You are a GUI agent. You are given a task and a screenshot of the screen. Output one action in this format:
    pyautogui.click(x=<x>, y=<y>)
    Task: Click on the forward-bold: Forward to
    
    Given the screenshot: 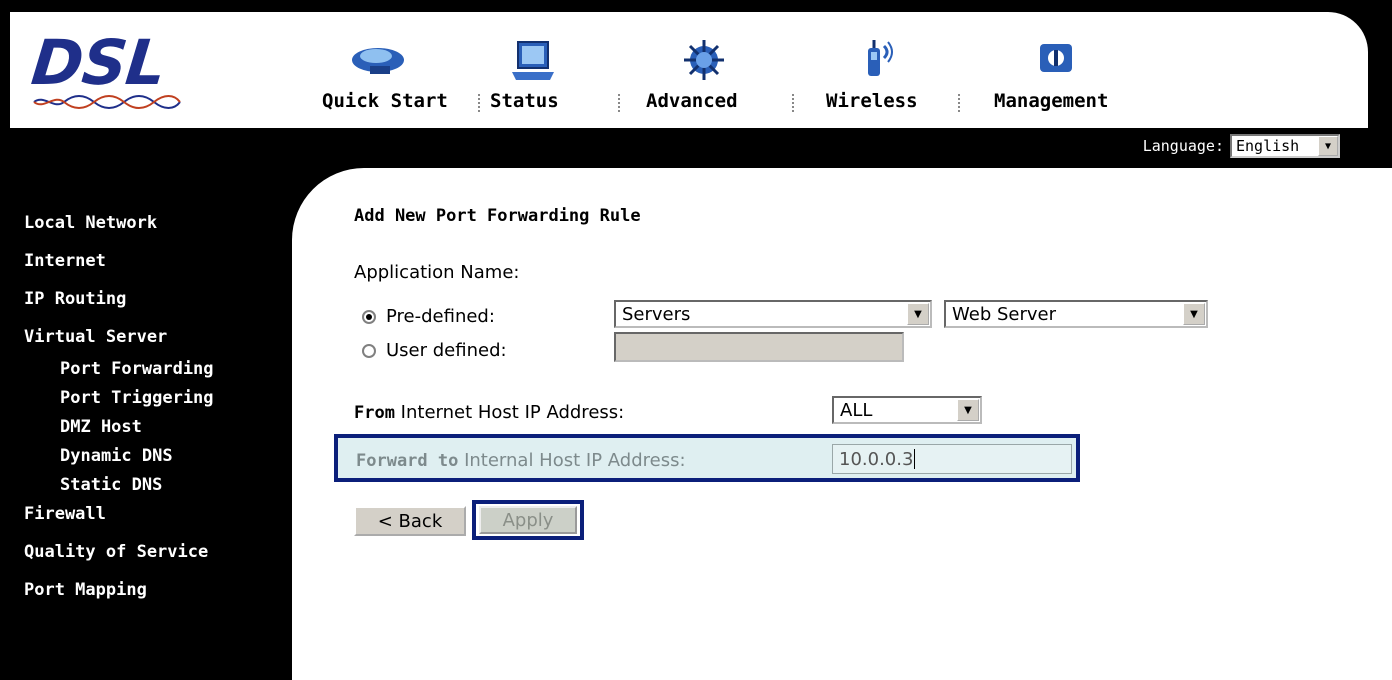 What is the action you would take?
    pyautogui.click(x=407, y=461)
    